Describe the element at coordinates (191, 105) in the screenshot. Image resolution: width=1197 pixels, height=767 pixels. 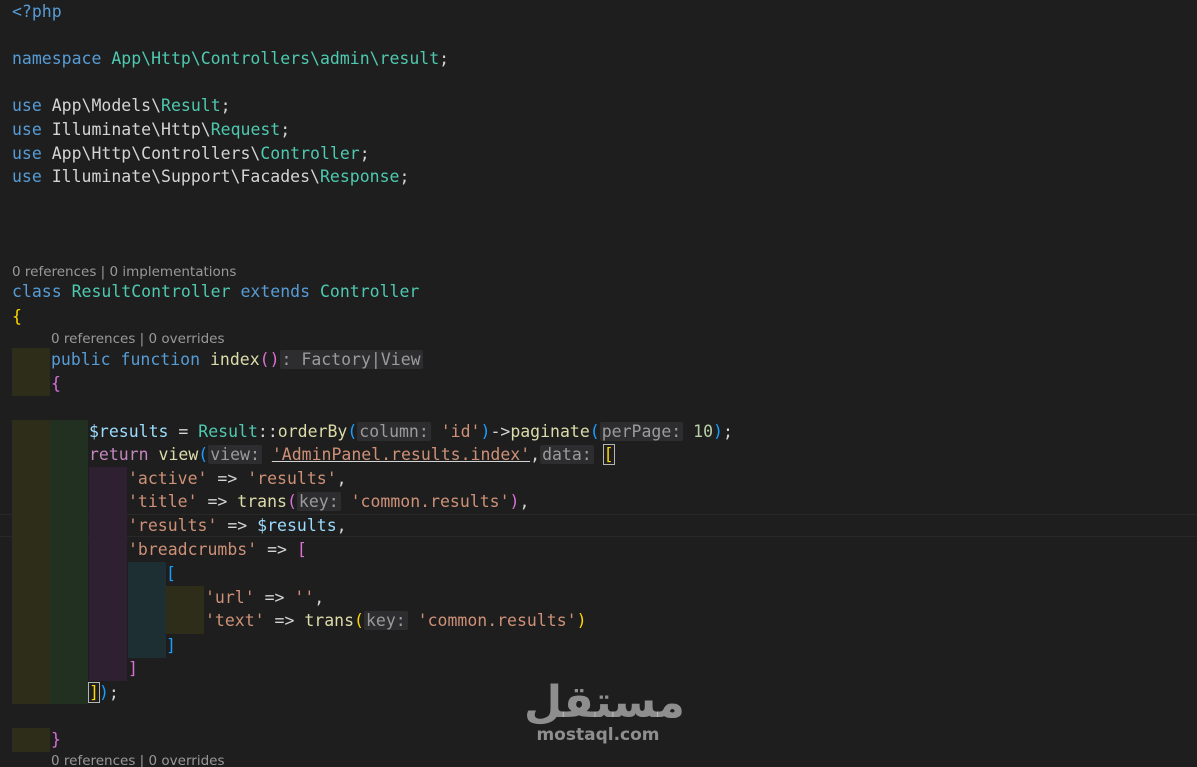
I see `use-class: Result` at that location.